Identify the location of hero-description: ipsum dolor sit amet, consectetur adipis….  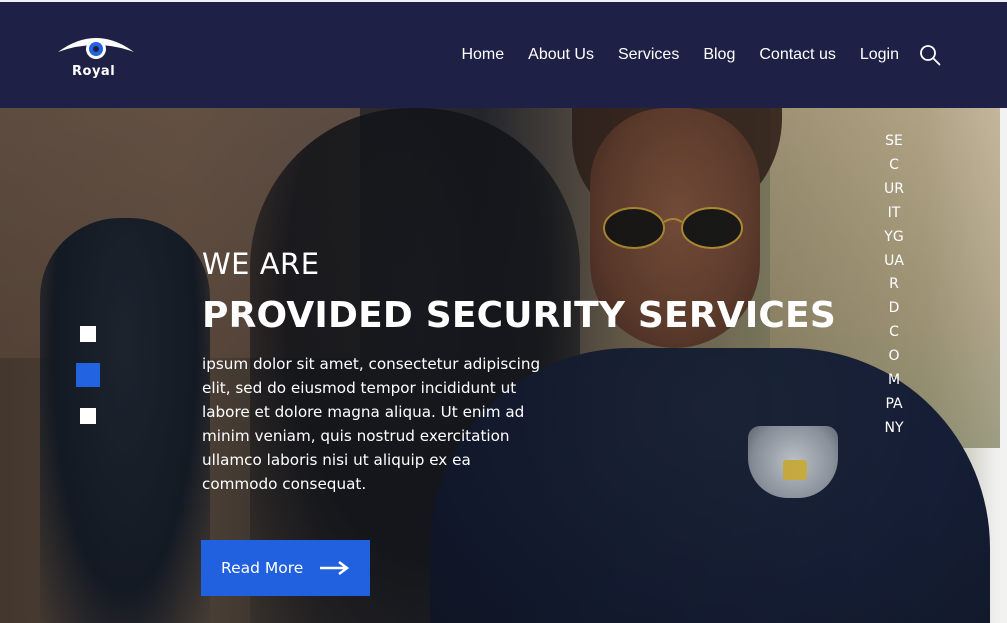
(371, 424).